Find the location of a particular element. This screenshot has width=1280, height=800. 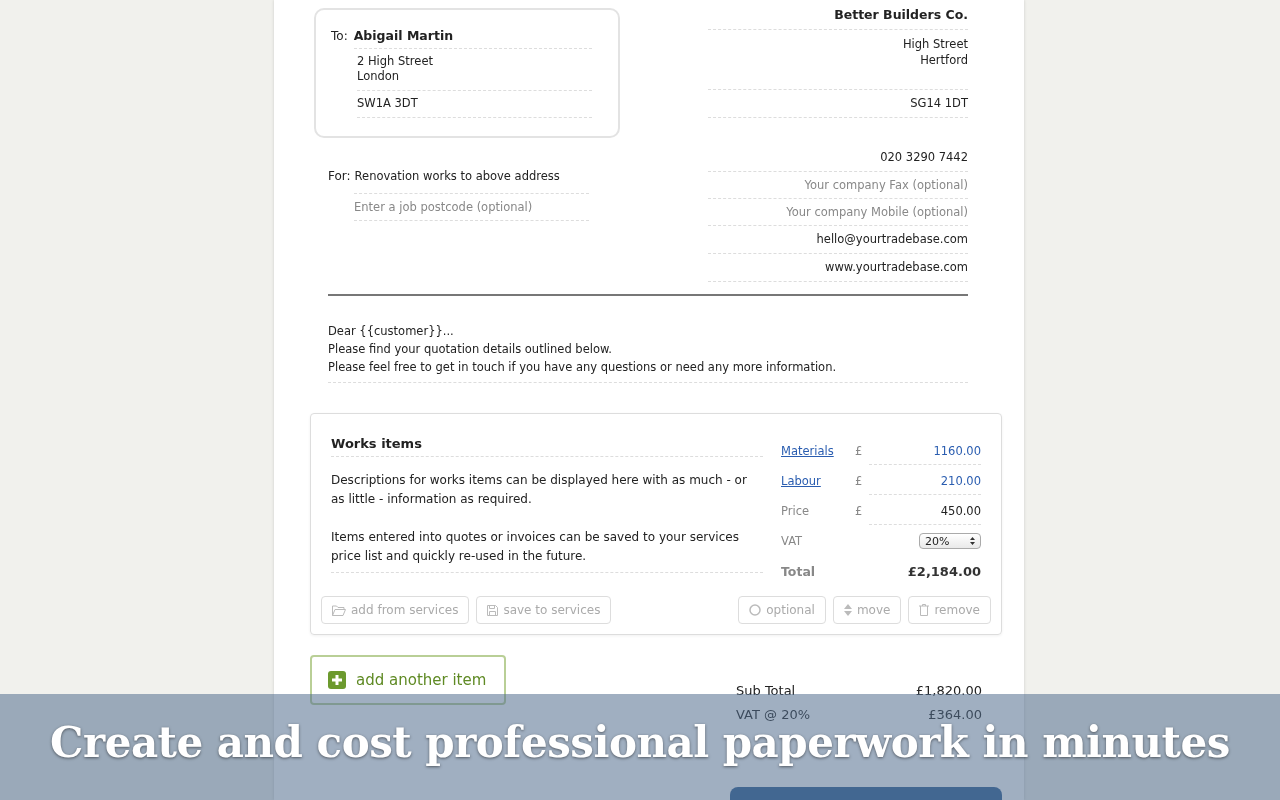

company-address-field: High Street Hertford is located at coordinates (838, 63).